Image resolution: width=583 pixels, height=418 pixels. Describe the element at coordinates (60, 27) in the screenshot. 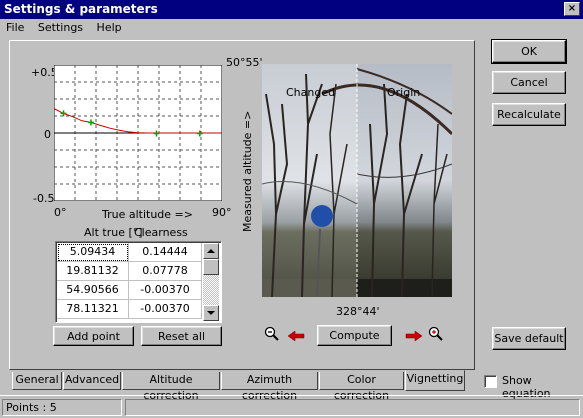

I see `menu-settings: Settings` at that location.